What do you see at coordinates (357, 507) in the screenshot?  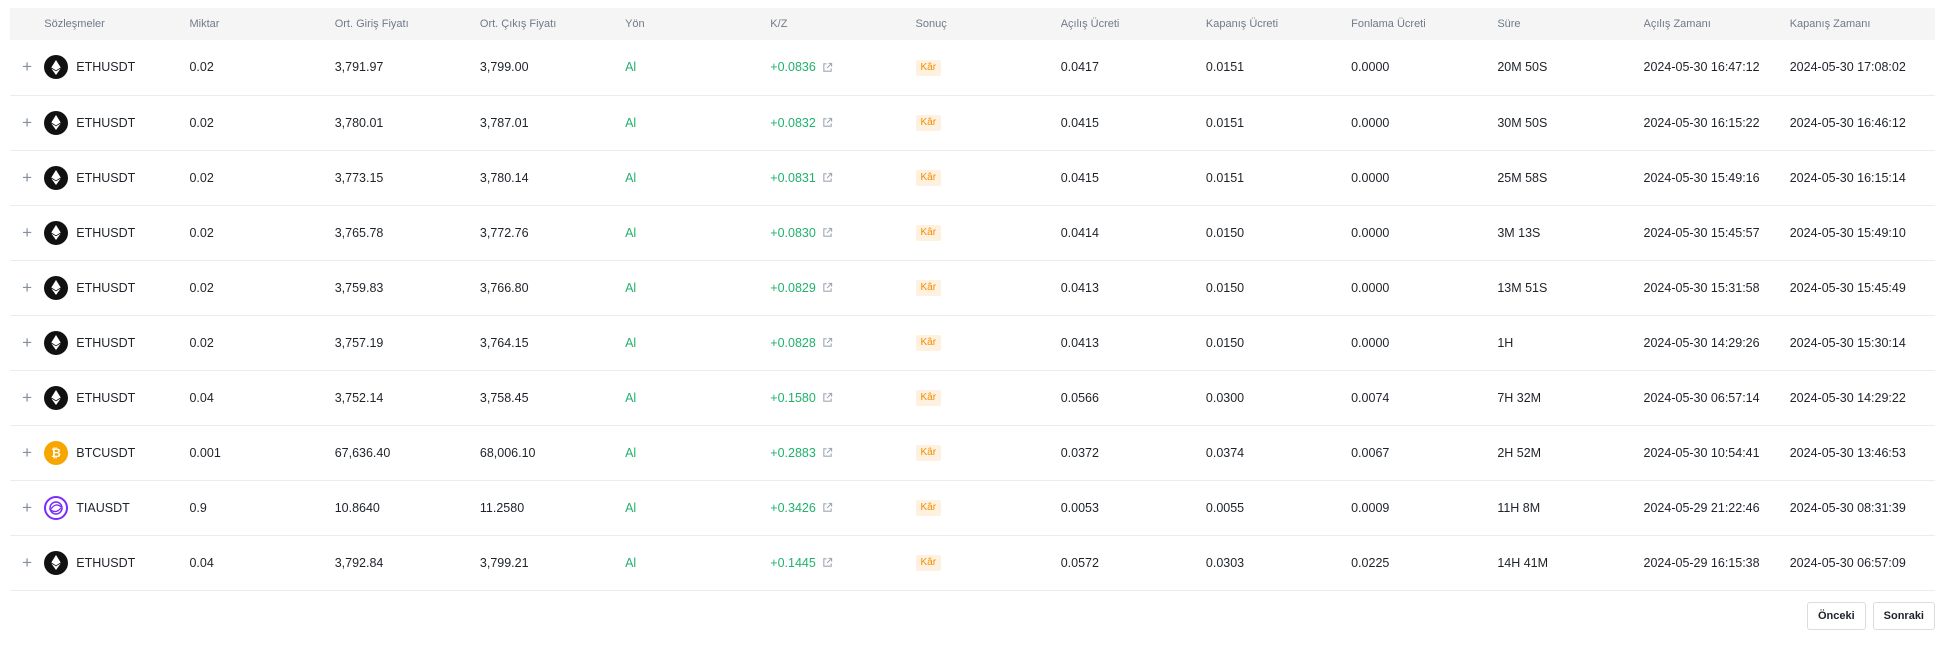 I see `avg-entry-price-cell: 10.8640` at bounding box center [357, 507].